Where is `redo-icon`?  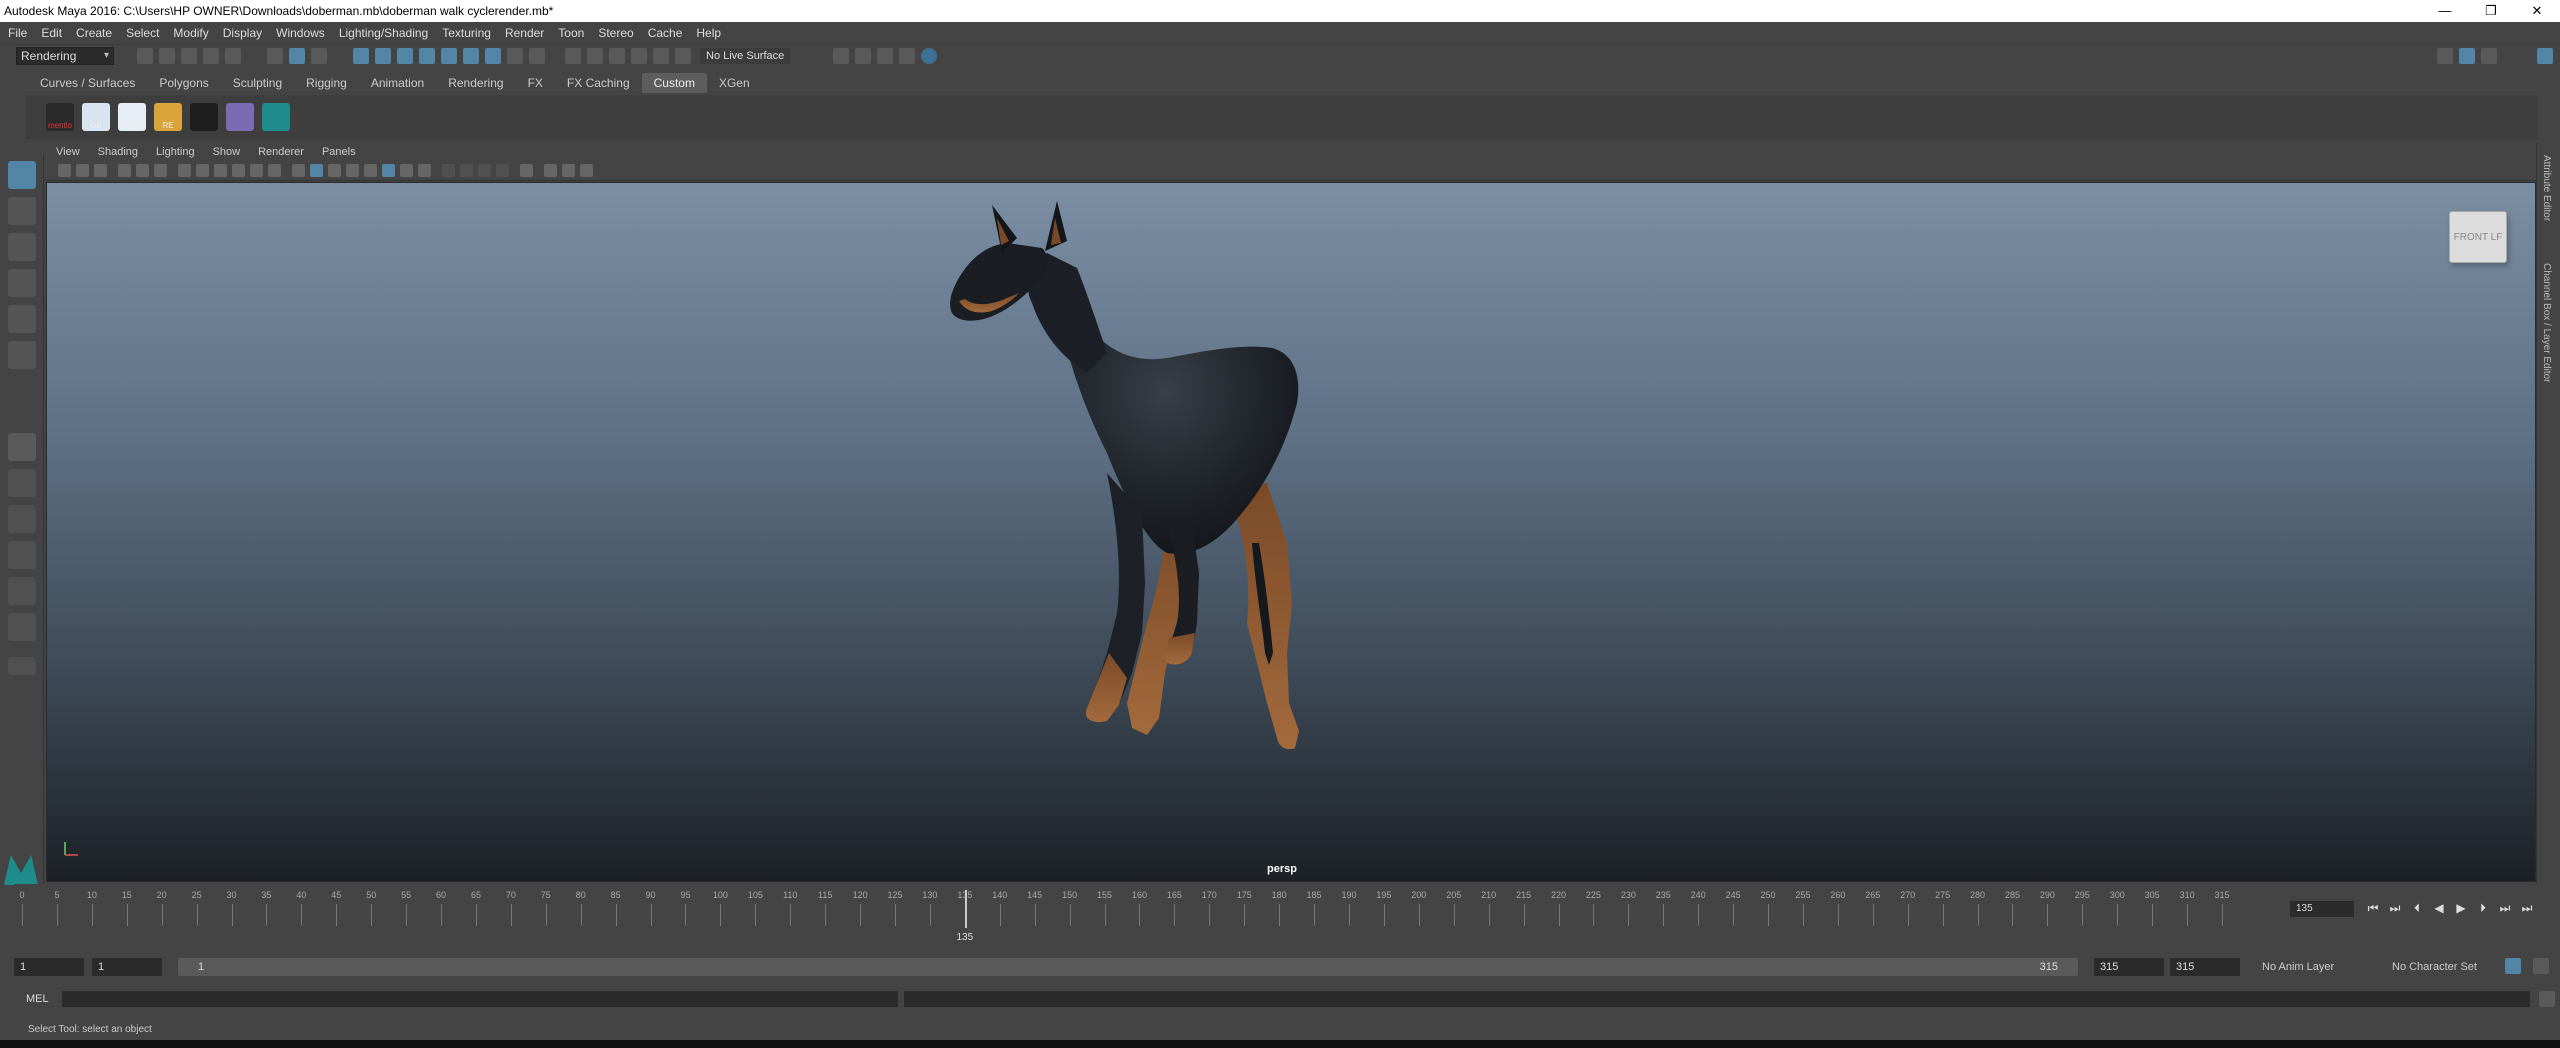
redo-icon is located at coordinates (233, 55).